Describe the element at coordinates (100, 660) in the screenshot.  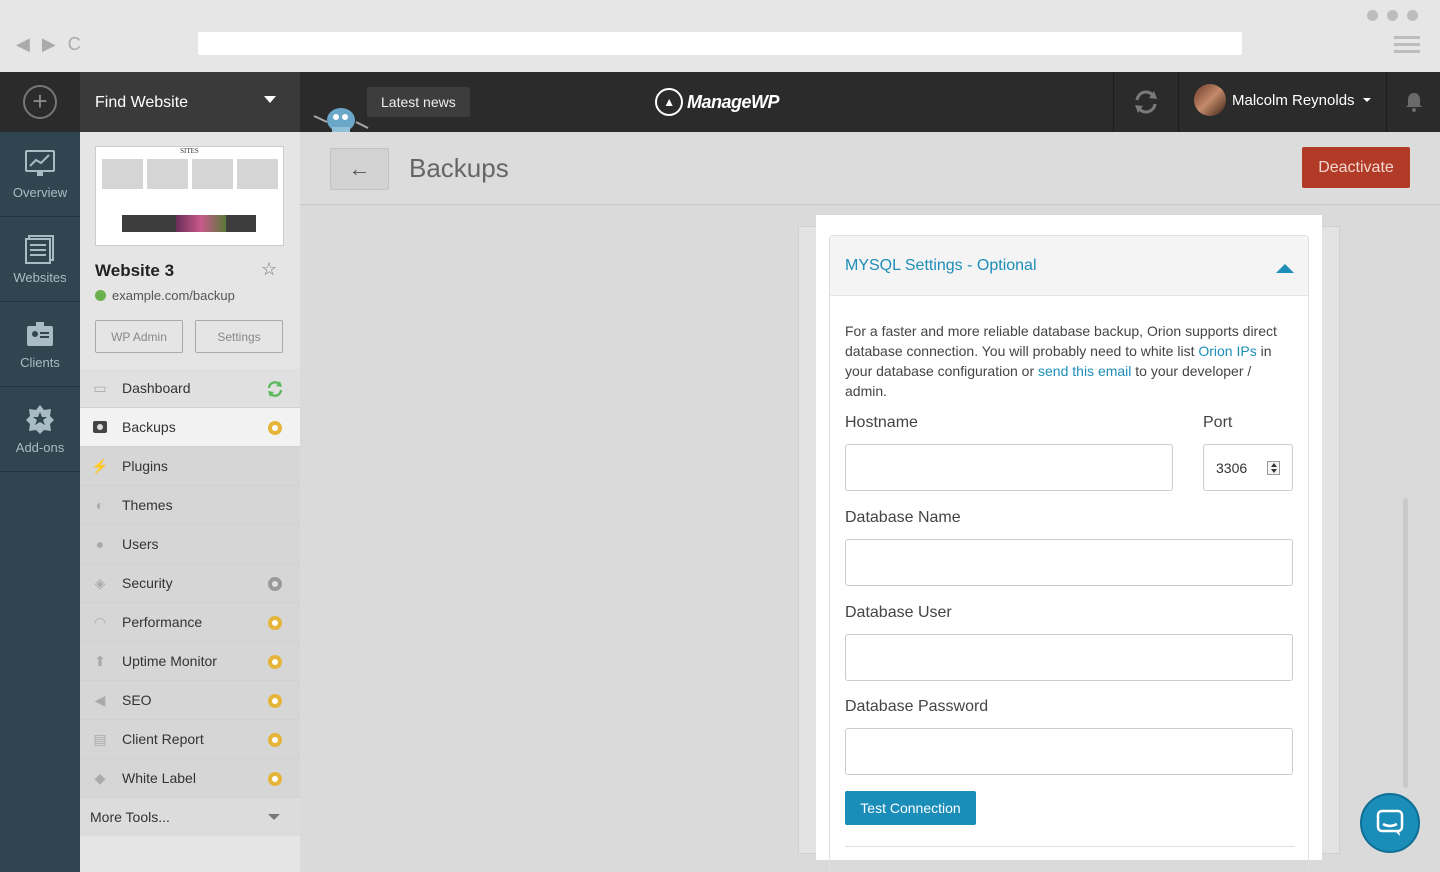
I see `arrow-up-icon: ⬆` at that location.